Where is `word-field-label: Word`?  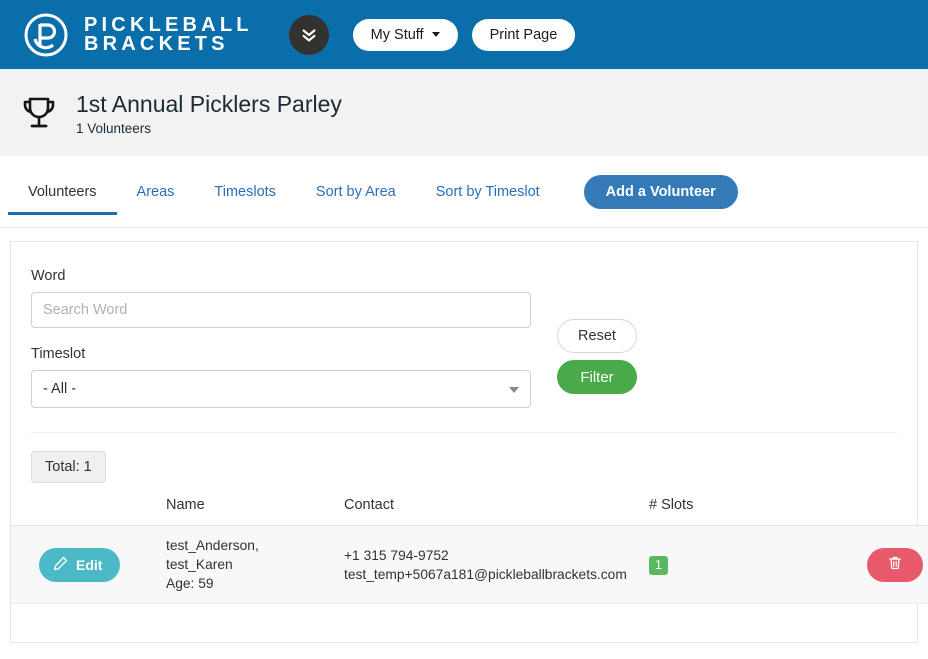 word-field-label: Word is located at coordinates (48, 276).